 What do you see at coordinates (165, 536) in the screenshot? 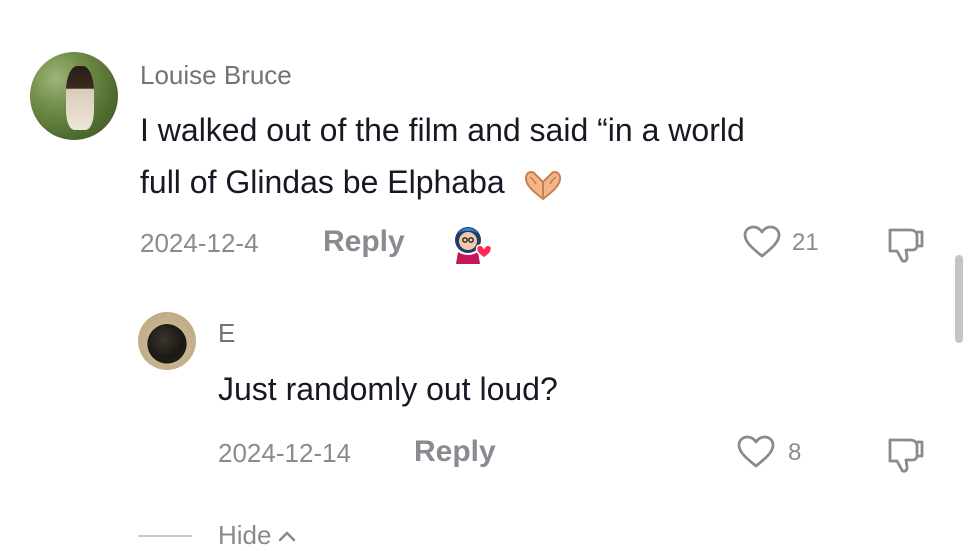
I see `replies-divider` at bounding box center [165, 536].